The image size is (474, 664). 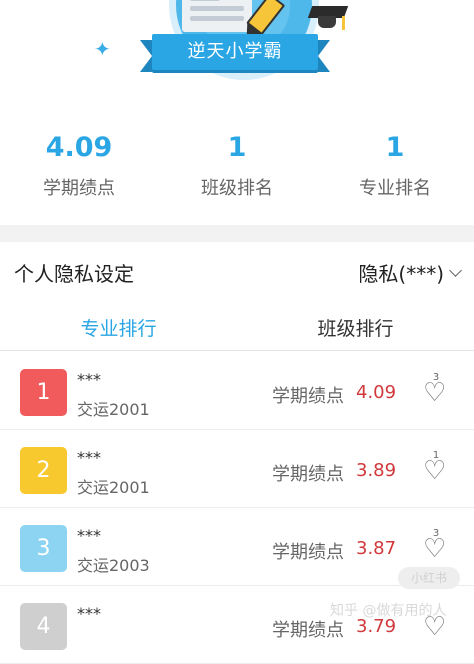 I want to click on chevron-down-icon, so click(x=455, y=270).